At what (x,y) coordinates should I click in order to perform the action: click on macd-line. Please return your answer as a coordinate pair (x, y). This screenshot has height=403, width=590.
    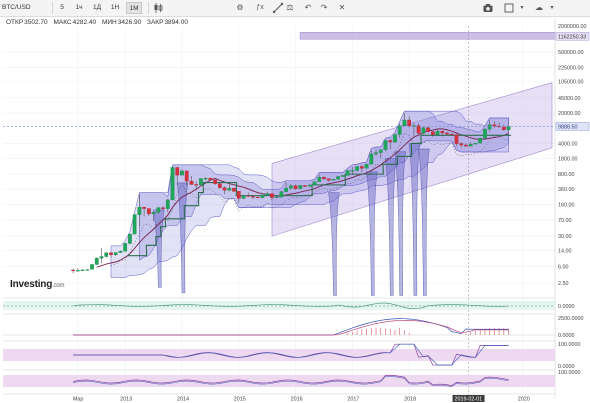
    Looking at the image, I should click on (291, 327).